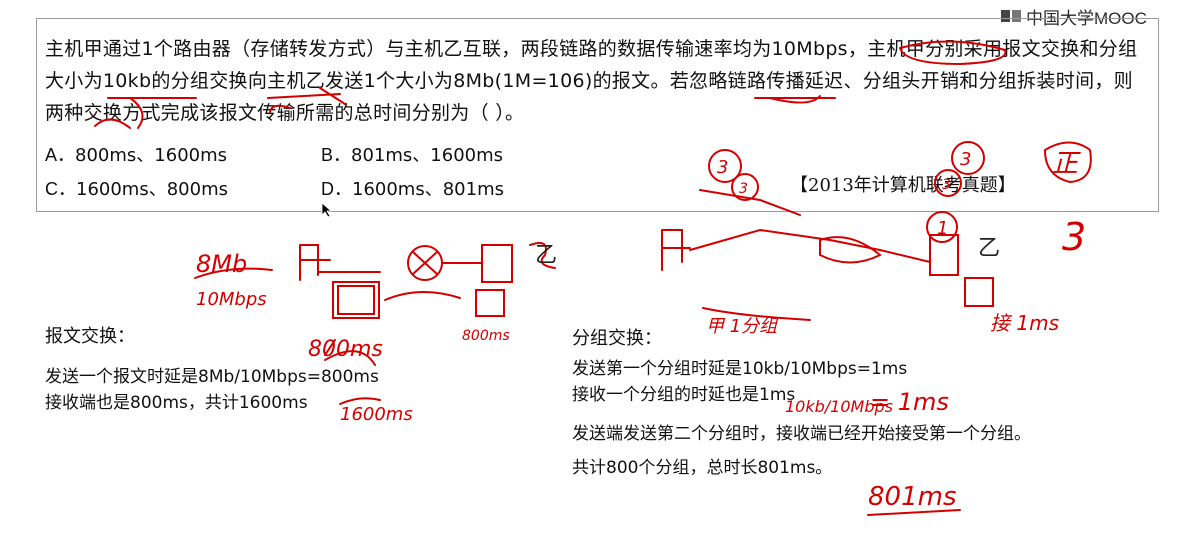 The width and height of the screenshot is (1182, 560). What do you see at coordinates (221, 264) in the screenshot?
I see `hand-frac-top: 8Mb` at bounding box center [221, 264].